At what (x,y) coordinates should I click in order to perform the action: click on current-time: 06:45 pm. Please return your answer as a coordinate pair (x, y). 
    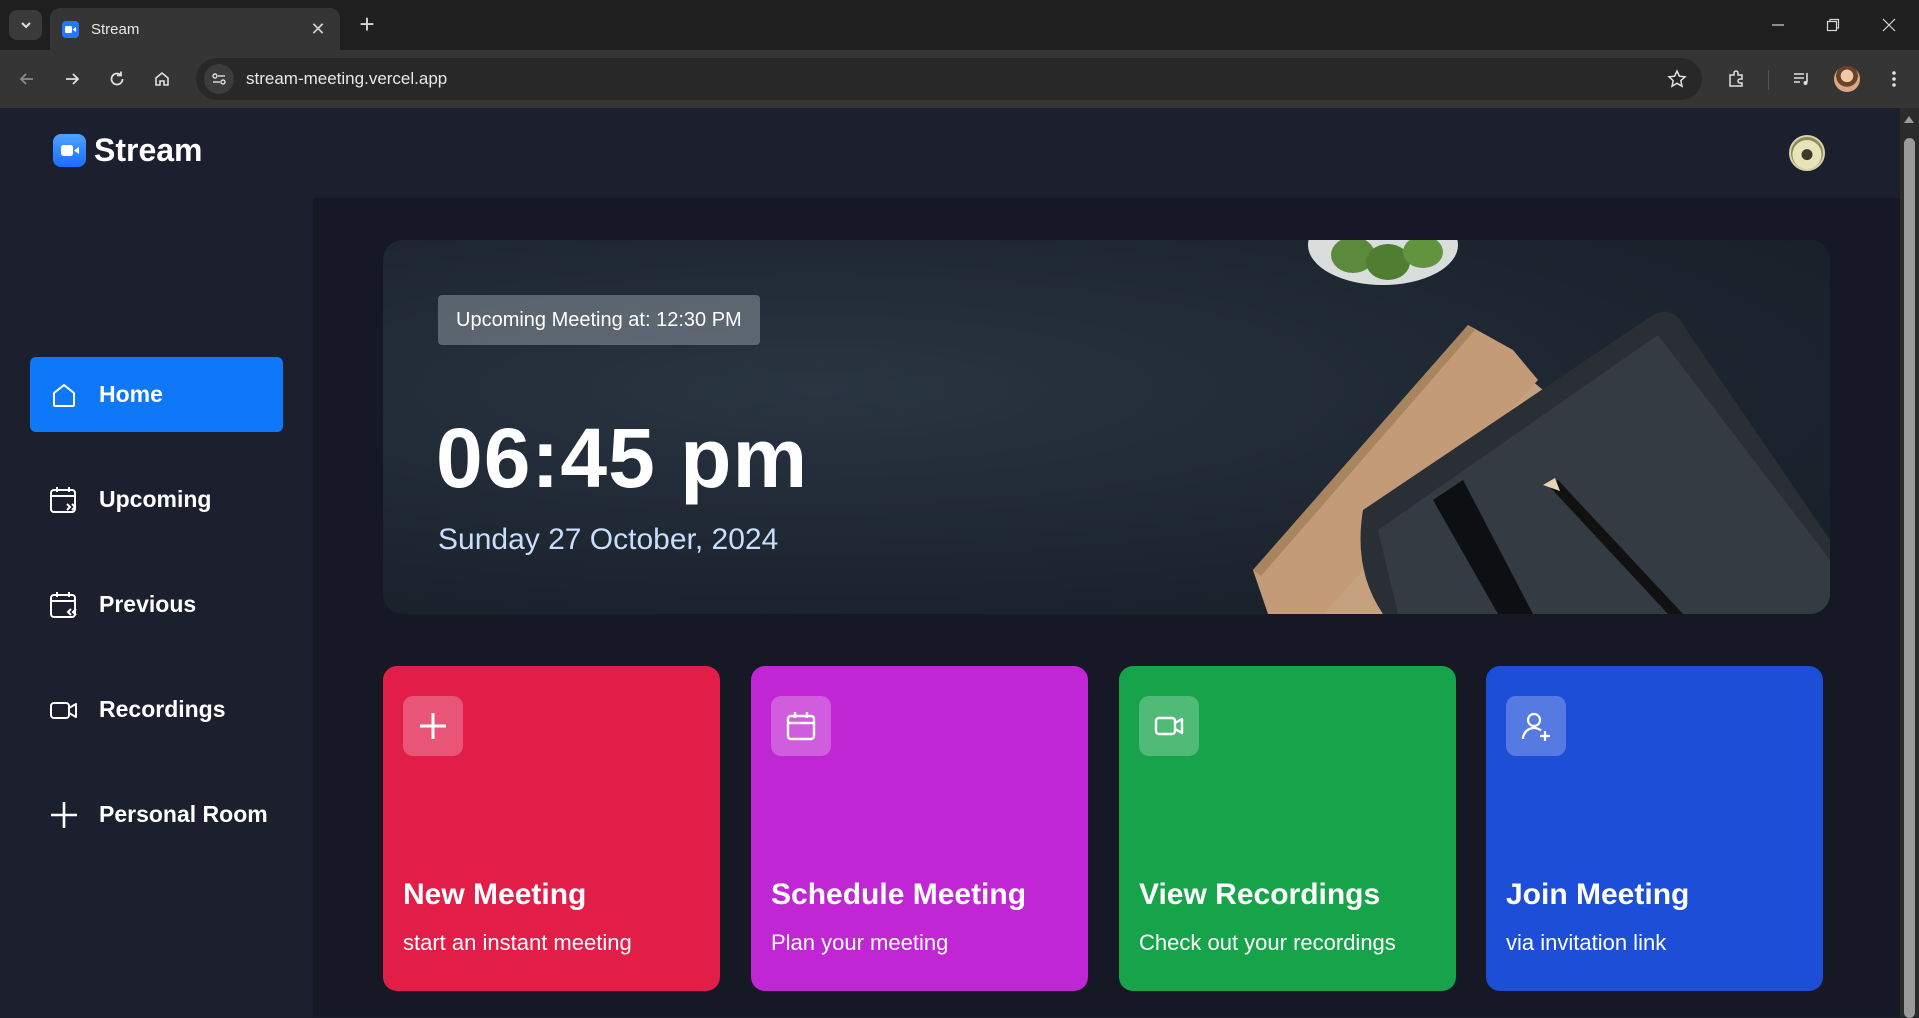
    Looking at the image, I should click on (622, 458).